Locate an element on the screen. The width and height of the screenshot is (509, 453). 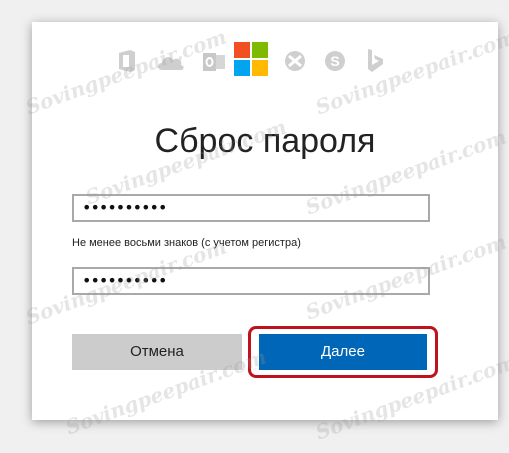
next-button-highlight: Далее is located at coordinates (343, 352).